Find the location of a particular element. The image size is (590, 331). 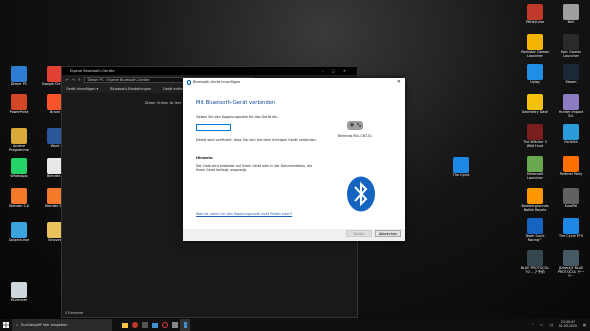

portmei-party-icon is located at coordinates (571, 164).